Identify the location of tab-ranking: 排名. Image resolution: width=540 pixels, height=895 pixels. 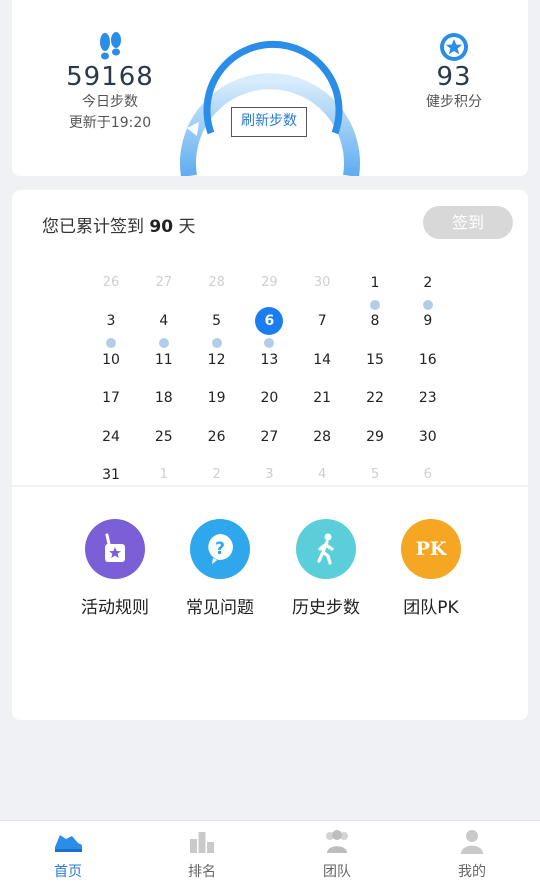
(202, 854).